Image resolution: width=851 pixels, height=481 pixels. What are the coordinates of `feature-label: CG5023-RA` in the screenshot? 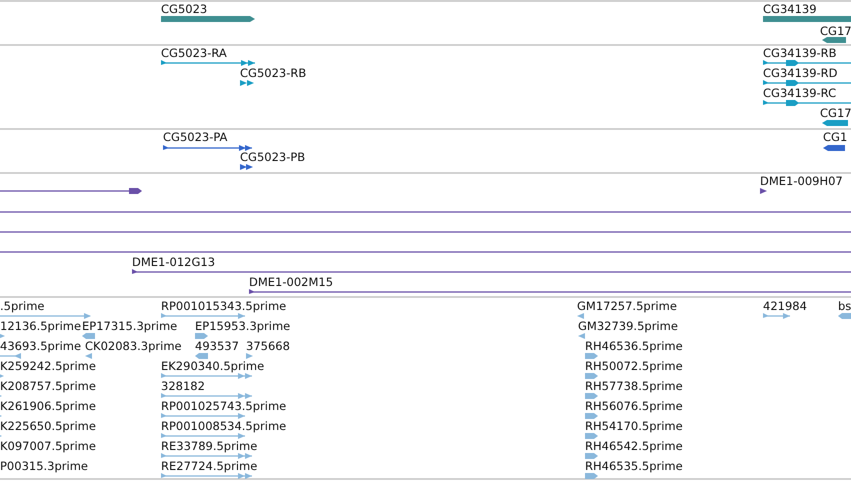 It's located at (194, 53).